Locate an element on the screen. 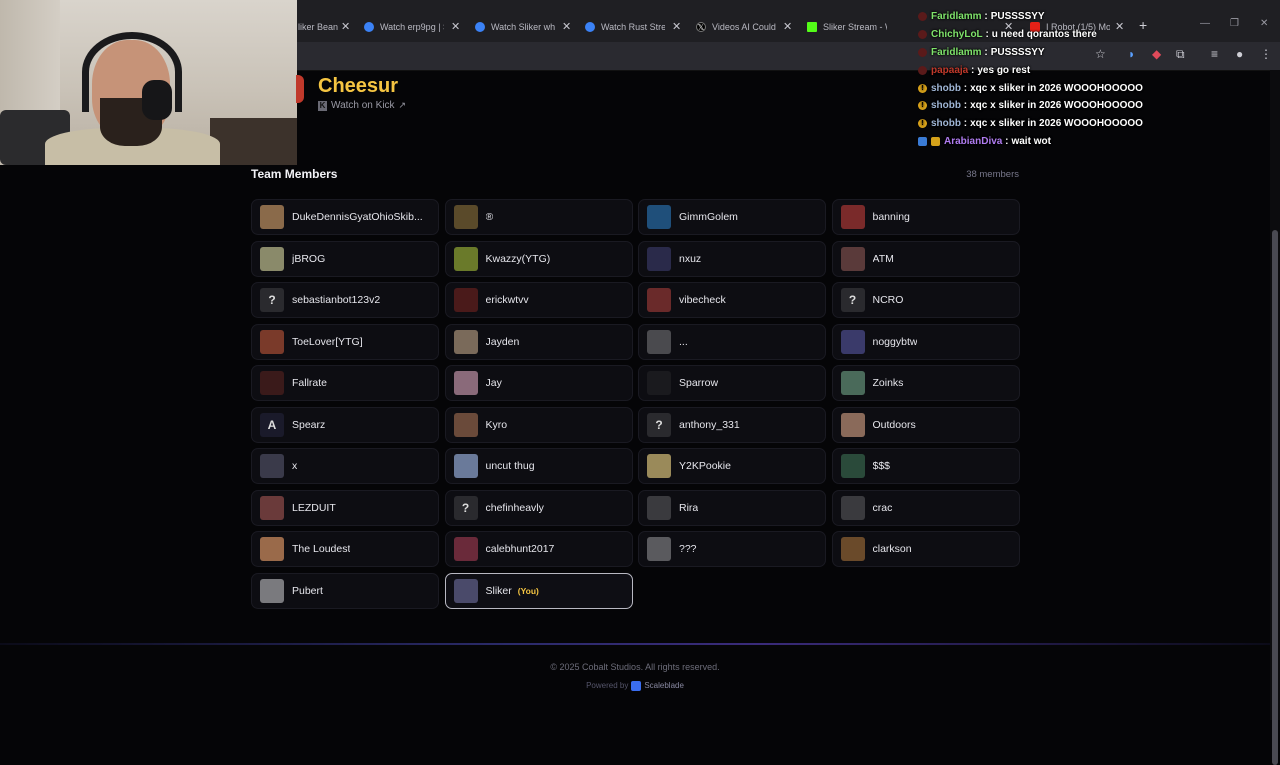  tab-icon is located at coordinates (590, 27).